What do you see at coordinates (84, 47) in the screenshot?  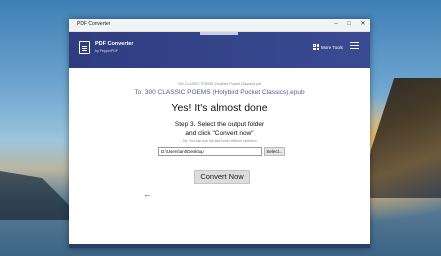 I see `pdf-logo-icon` at bounding box center [84, 47].